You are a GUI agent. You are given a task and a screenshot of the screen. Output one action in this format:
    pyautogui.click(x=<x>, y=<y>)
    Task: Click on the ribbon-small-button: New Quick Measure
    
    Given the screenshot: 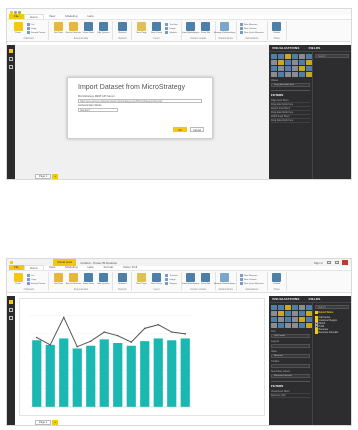 What is the action you would take?
    pyautogui.click(x=251, y=32)
    